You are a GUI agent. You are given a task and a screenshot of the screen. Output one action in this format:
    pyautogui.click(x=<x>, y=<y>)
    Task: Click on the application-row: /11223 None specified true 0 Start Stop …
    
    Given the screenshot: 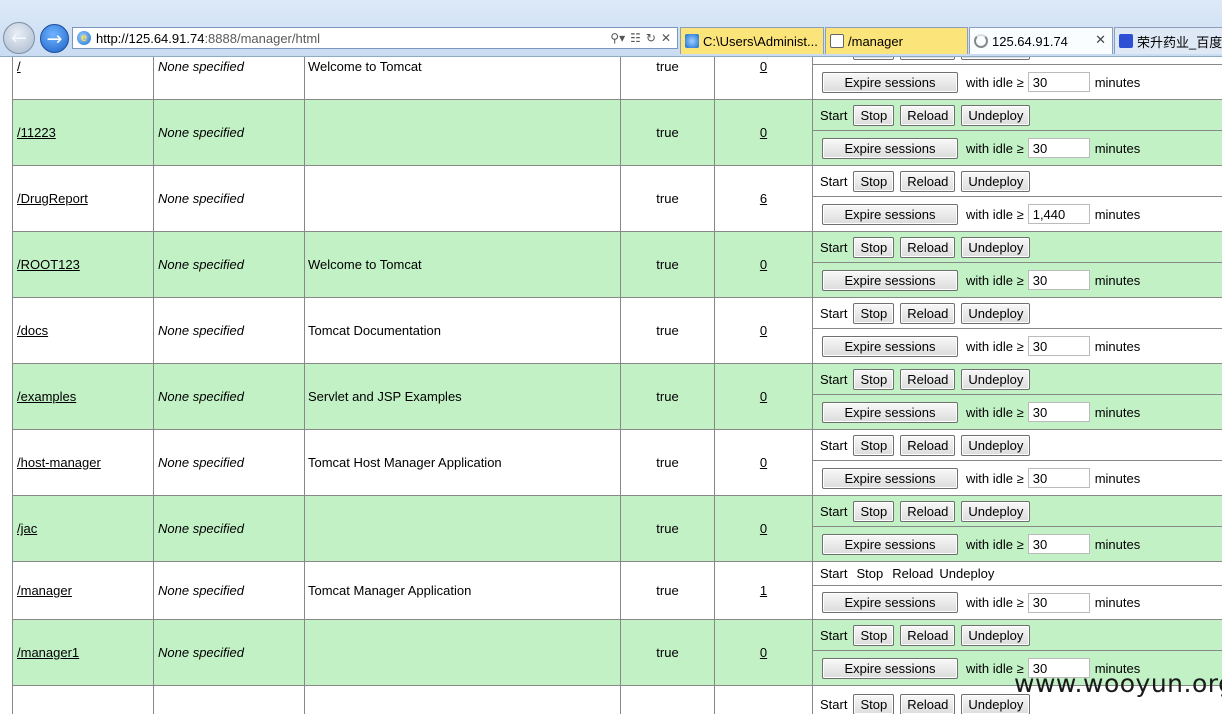 What is the action you would take?
    pyautogui.click(x=617, y=132)
    